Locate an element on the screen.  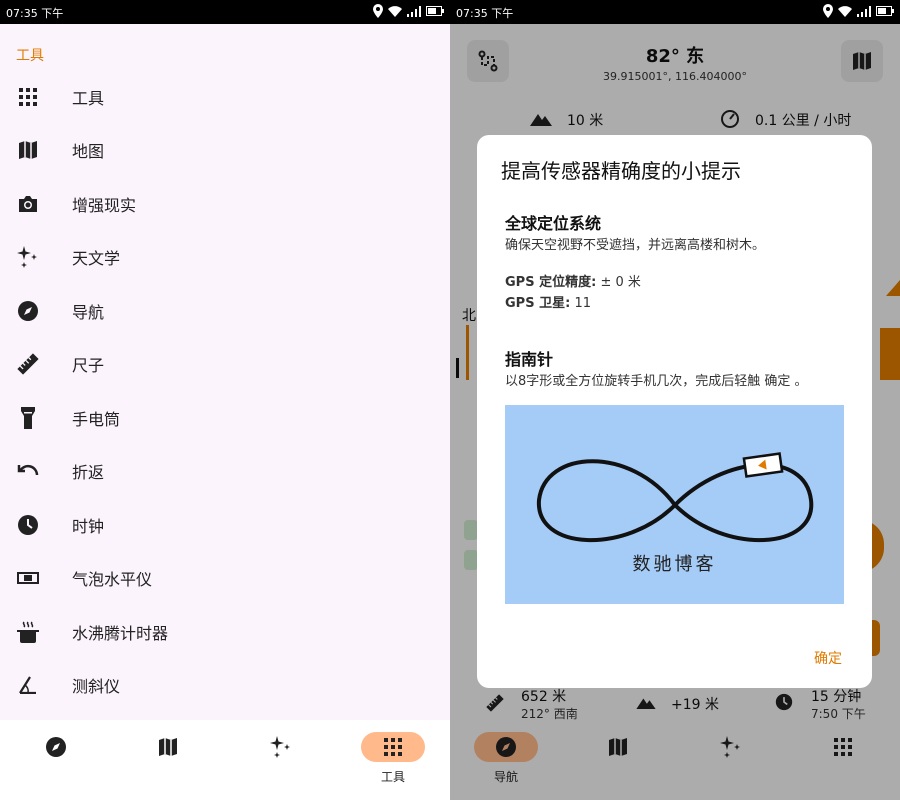
ok-button: 确定 is located at coordinates (828, 658).